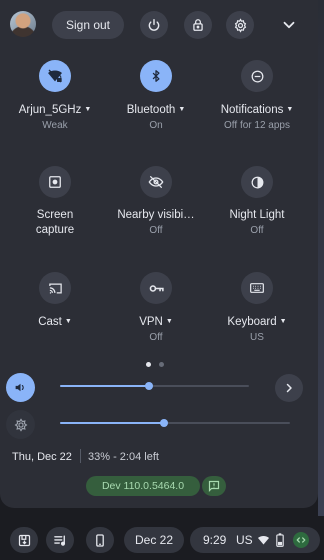  I want to click on collapse-button, so click(289, 25).